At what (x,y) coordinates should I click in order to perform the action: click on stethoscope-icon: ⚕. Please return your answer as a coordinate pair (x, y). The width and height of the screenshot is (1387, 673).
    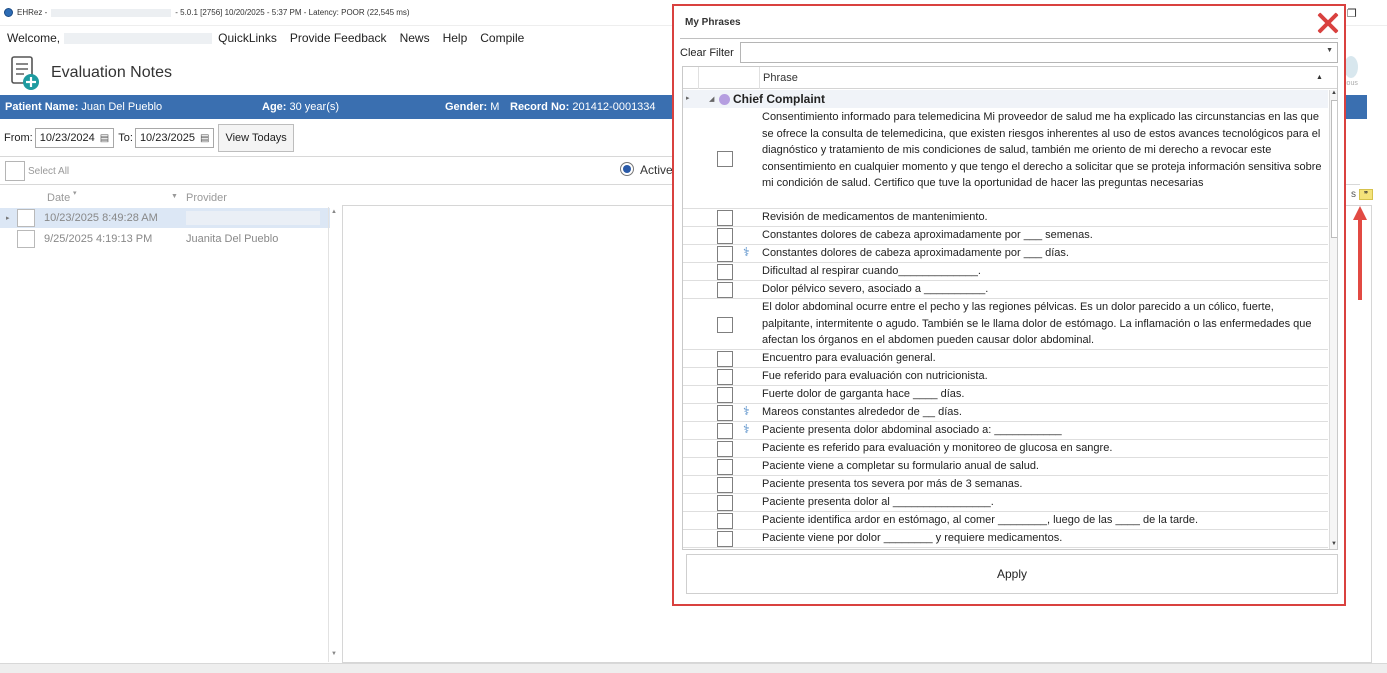
    Looking at the image, I should click on (746, 429).